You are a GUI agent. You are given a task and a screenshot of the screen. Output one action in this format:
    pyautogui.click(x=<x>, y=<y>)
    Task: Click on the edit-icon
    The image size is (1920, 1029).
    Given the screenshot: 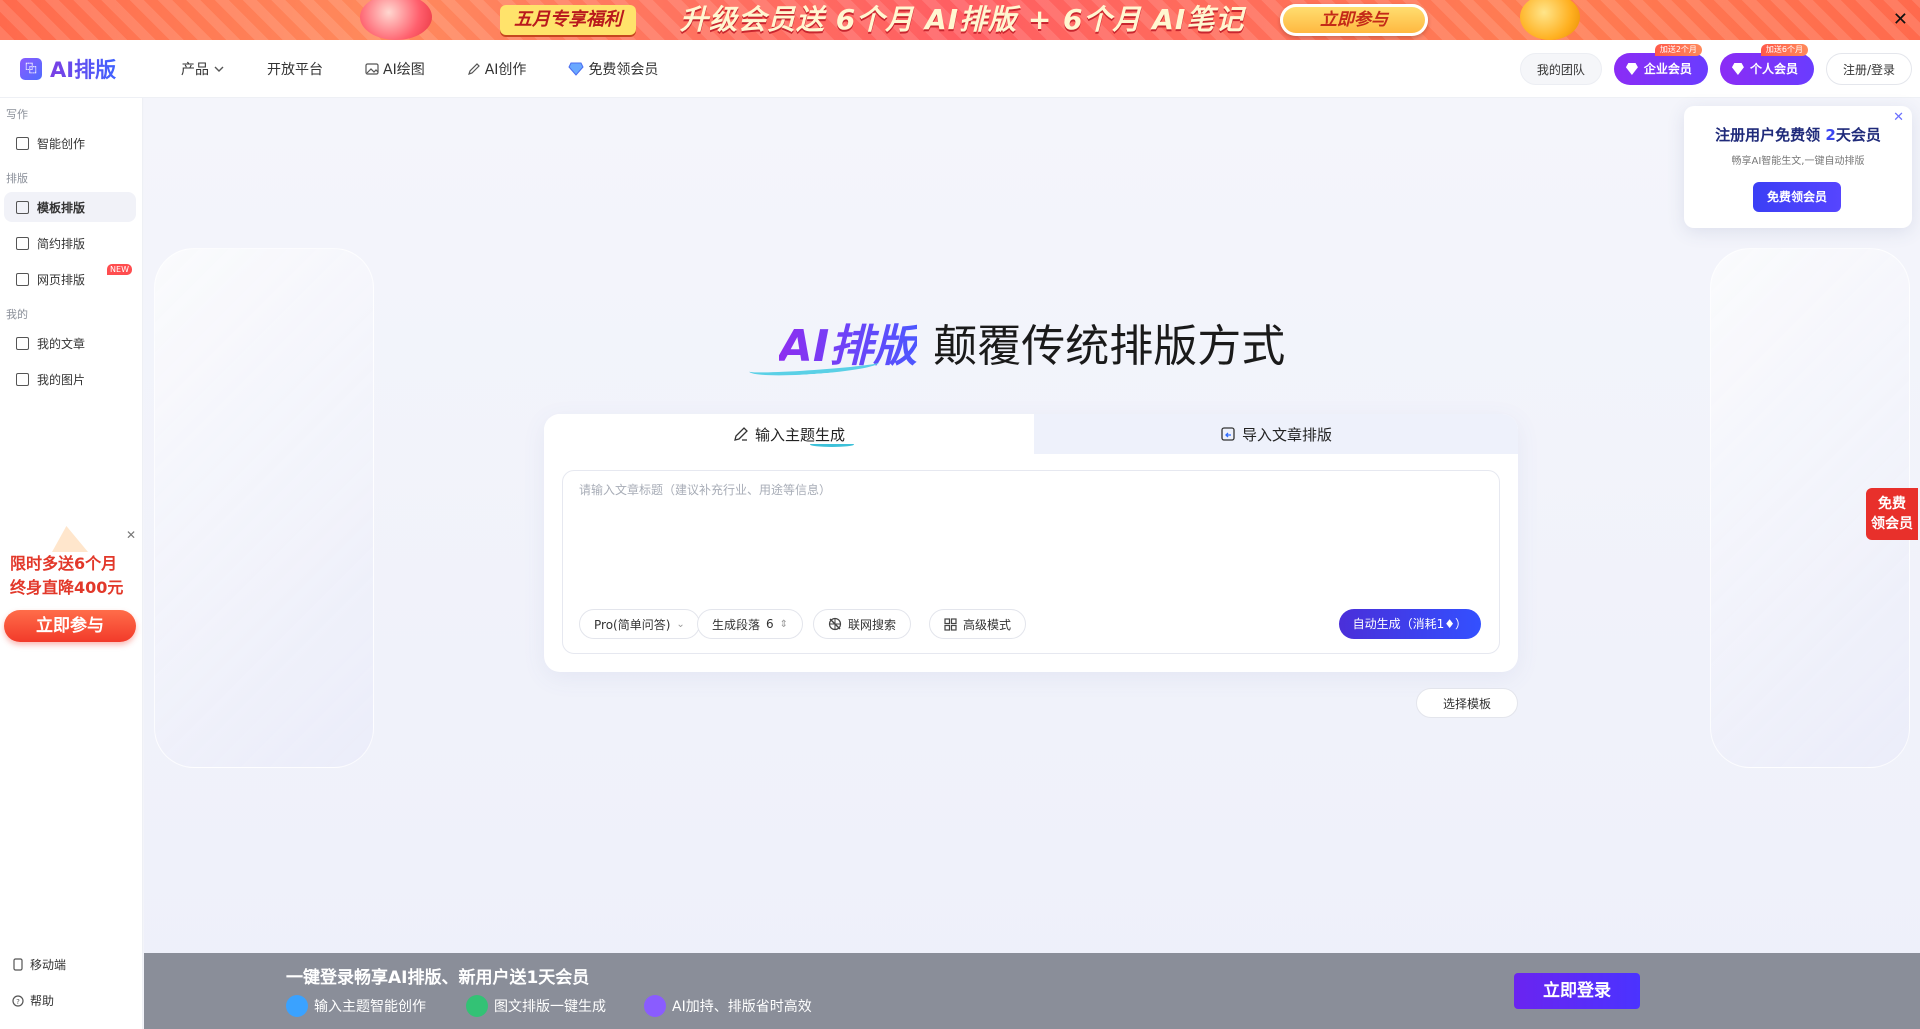 What is the action you would take?
    pyautogui.click(x=297, y=1006)
    